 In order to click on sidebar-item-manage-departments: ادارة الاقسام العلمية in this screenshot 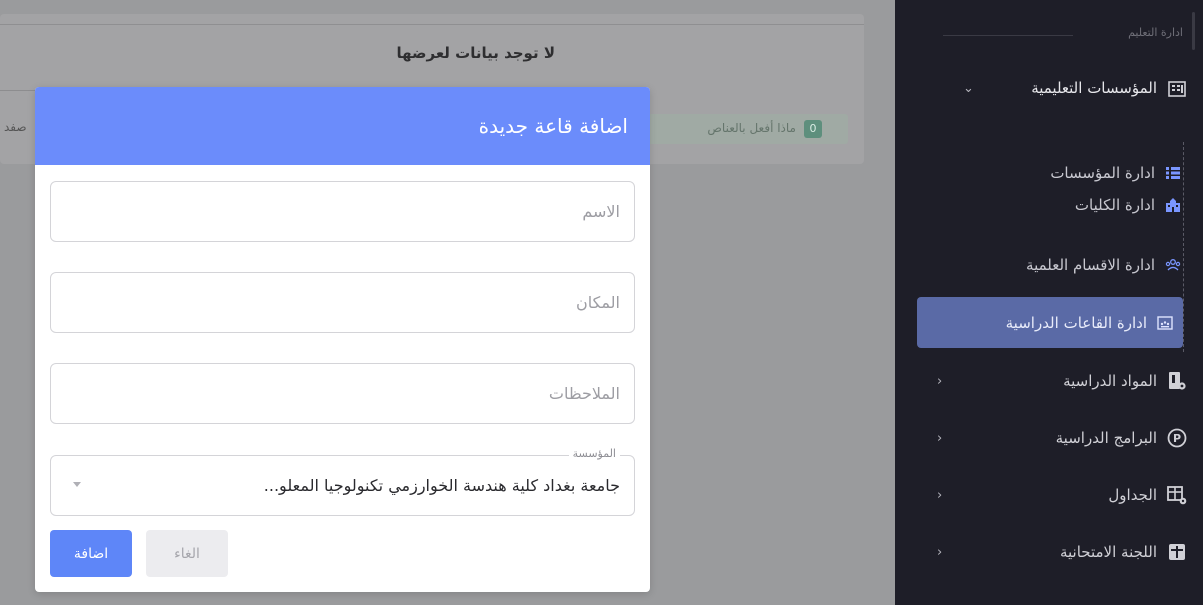, I will do `click(1060, 265)`.